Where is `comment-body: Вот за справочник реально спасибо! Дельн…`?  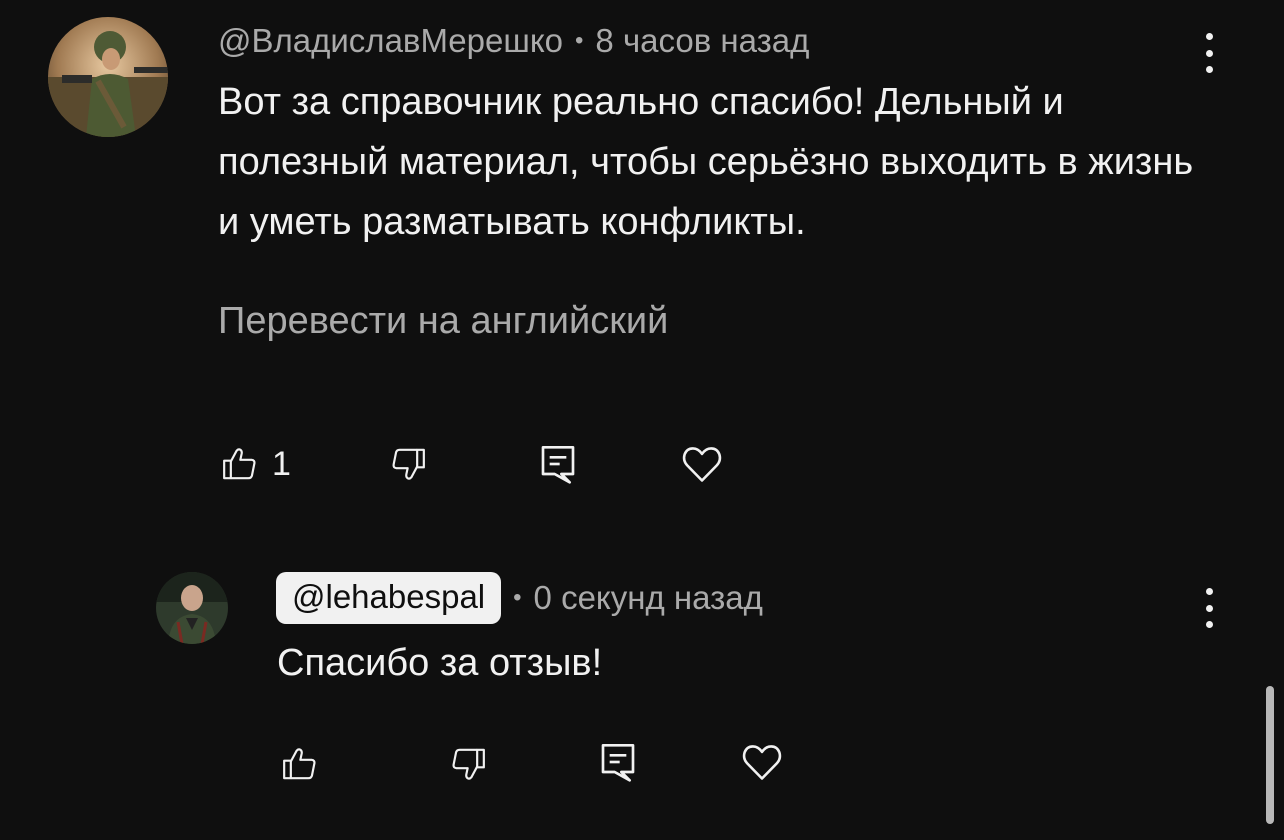
comment-body: Вот за справочник реально спасибо! Дельн… is located at coordinates (706, 162).